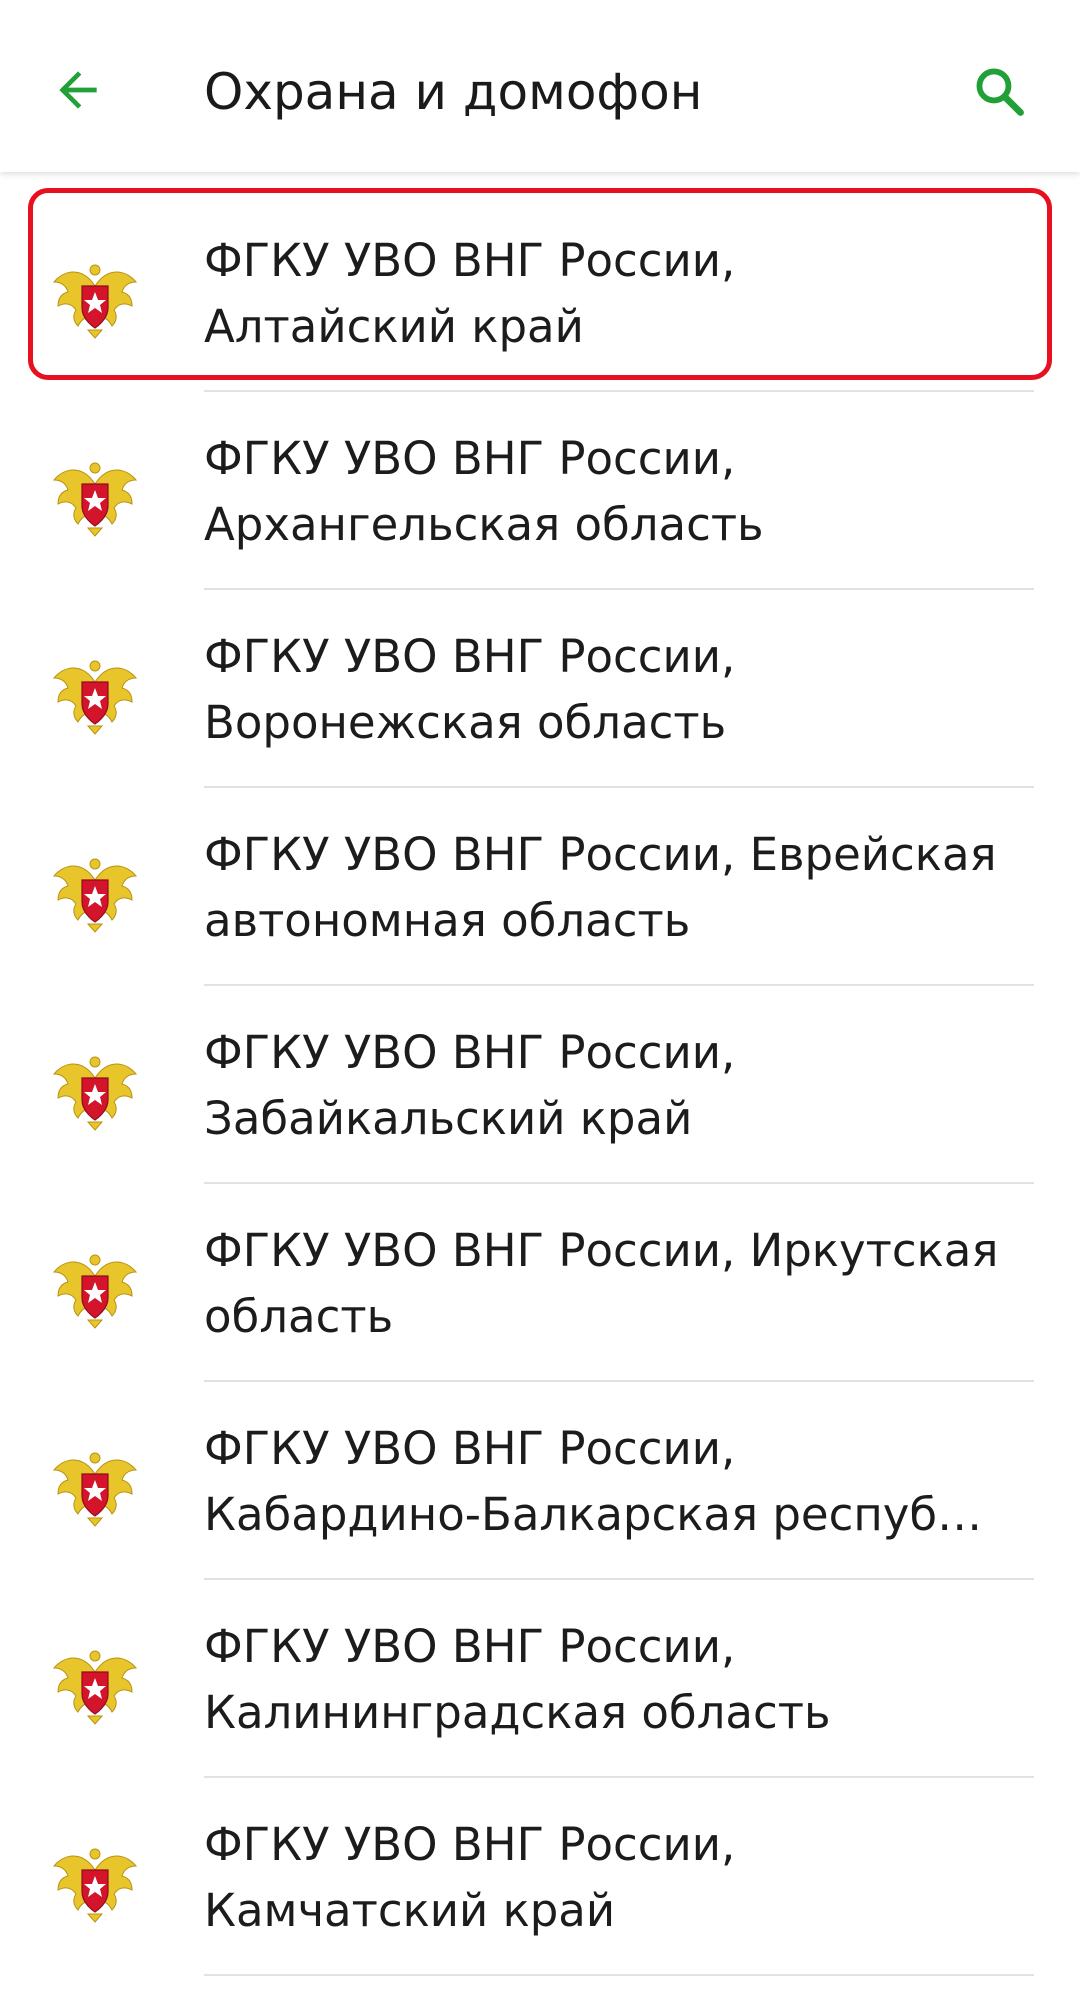  Describe the element at coordinates (601, 1250) in the screenshot. I see `item-title: ФГКУ УВО ВНГ России, Иркутская` at that location.